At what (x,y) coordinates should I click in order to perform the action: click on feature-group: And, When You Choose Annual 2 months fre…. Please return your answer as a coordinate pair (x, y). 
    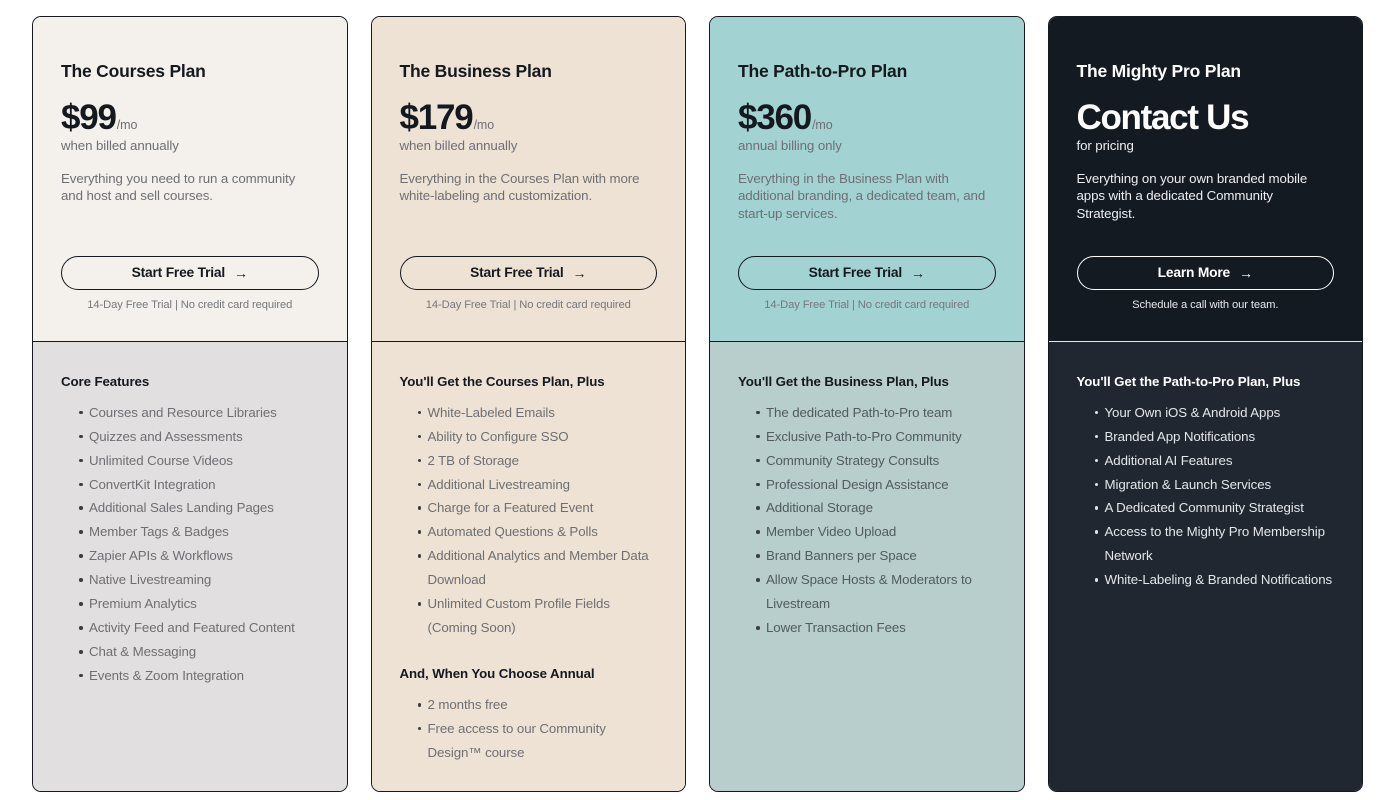
    Looking at the image, I should click on (529, 715).